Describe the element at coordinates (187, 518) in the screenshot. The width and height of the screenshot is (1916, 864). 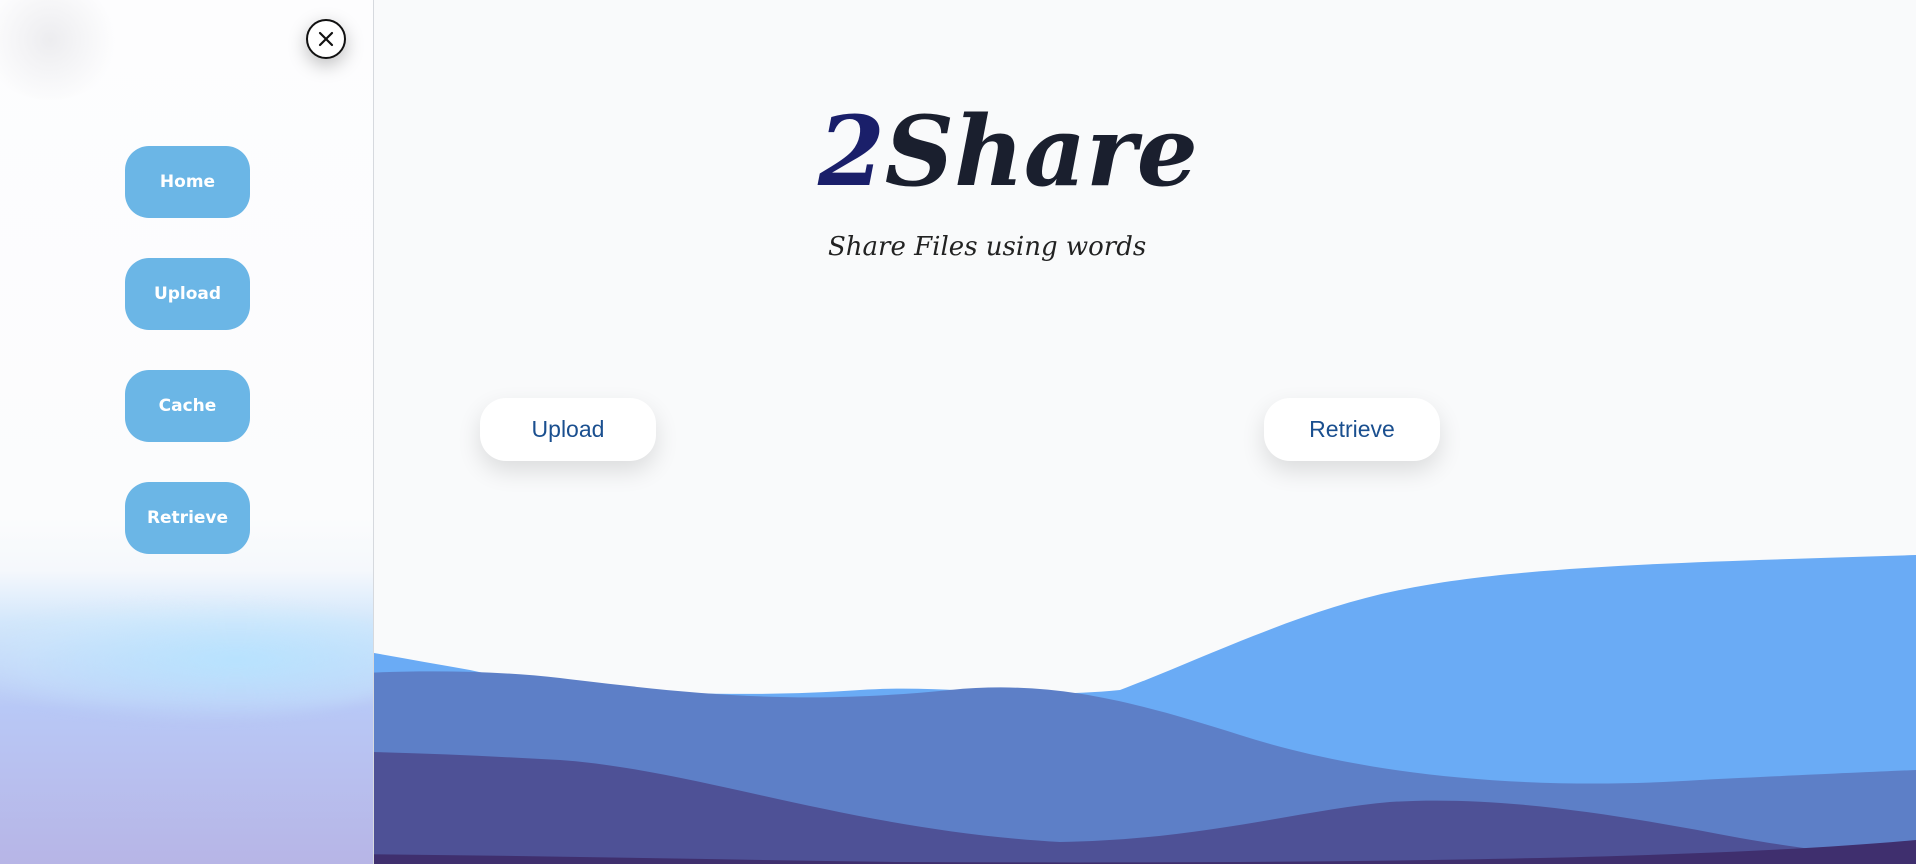
I see `sidebar-item-retrieve: Retrieve` at that location.